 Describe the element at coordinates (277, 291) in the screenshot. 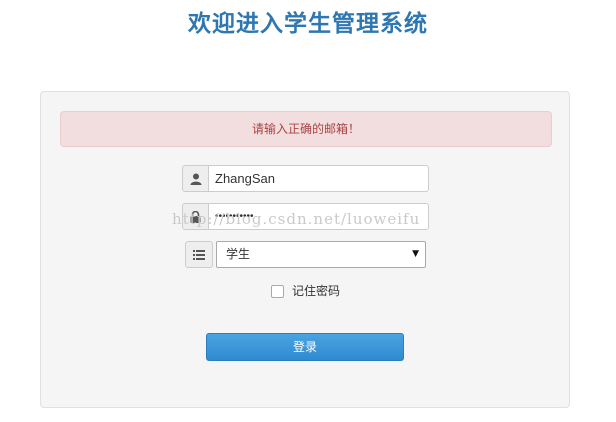

I see `remember-checkbox` at that location.